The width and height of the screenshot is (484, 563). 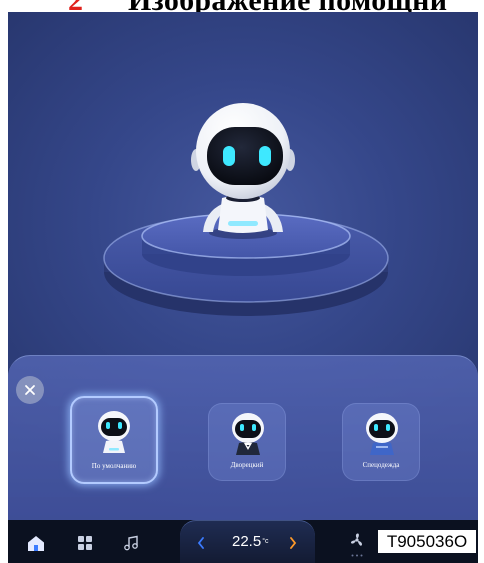 I want to click on close-button, so click(x=30, y=390).